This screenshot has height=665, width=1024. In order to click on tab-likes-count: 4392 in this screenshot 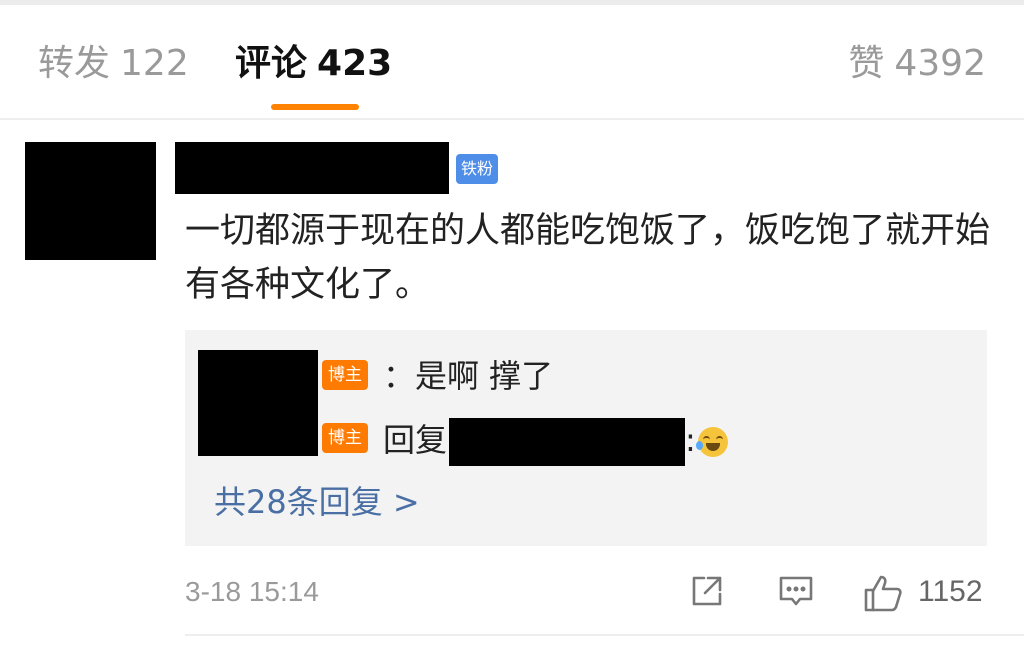, I will do `click(940, 63)`.